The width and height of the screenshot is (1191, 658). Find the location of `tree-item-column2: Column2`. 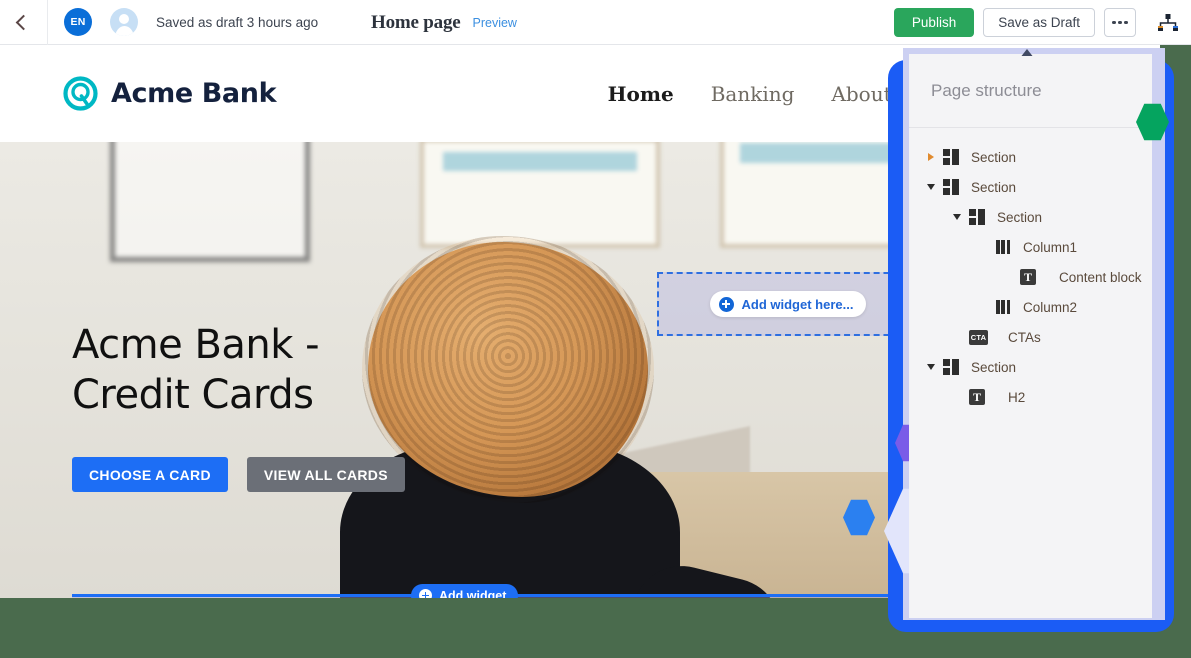

tree-item-column2: Column2 is located at coordinates (1030, 307).